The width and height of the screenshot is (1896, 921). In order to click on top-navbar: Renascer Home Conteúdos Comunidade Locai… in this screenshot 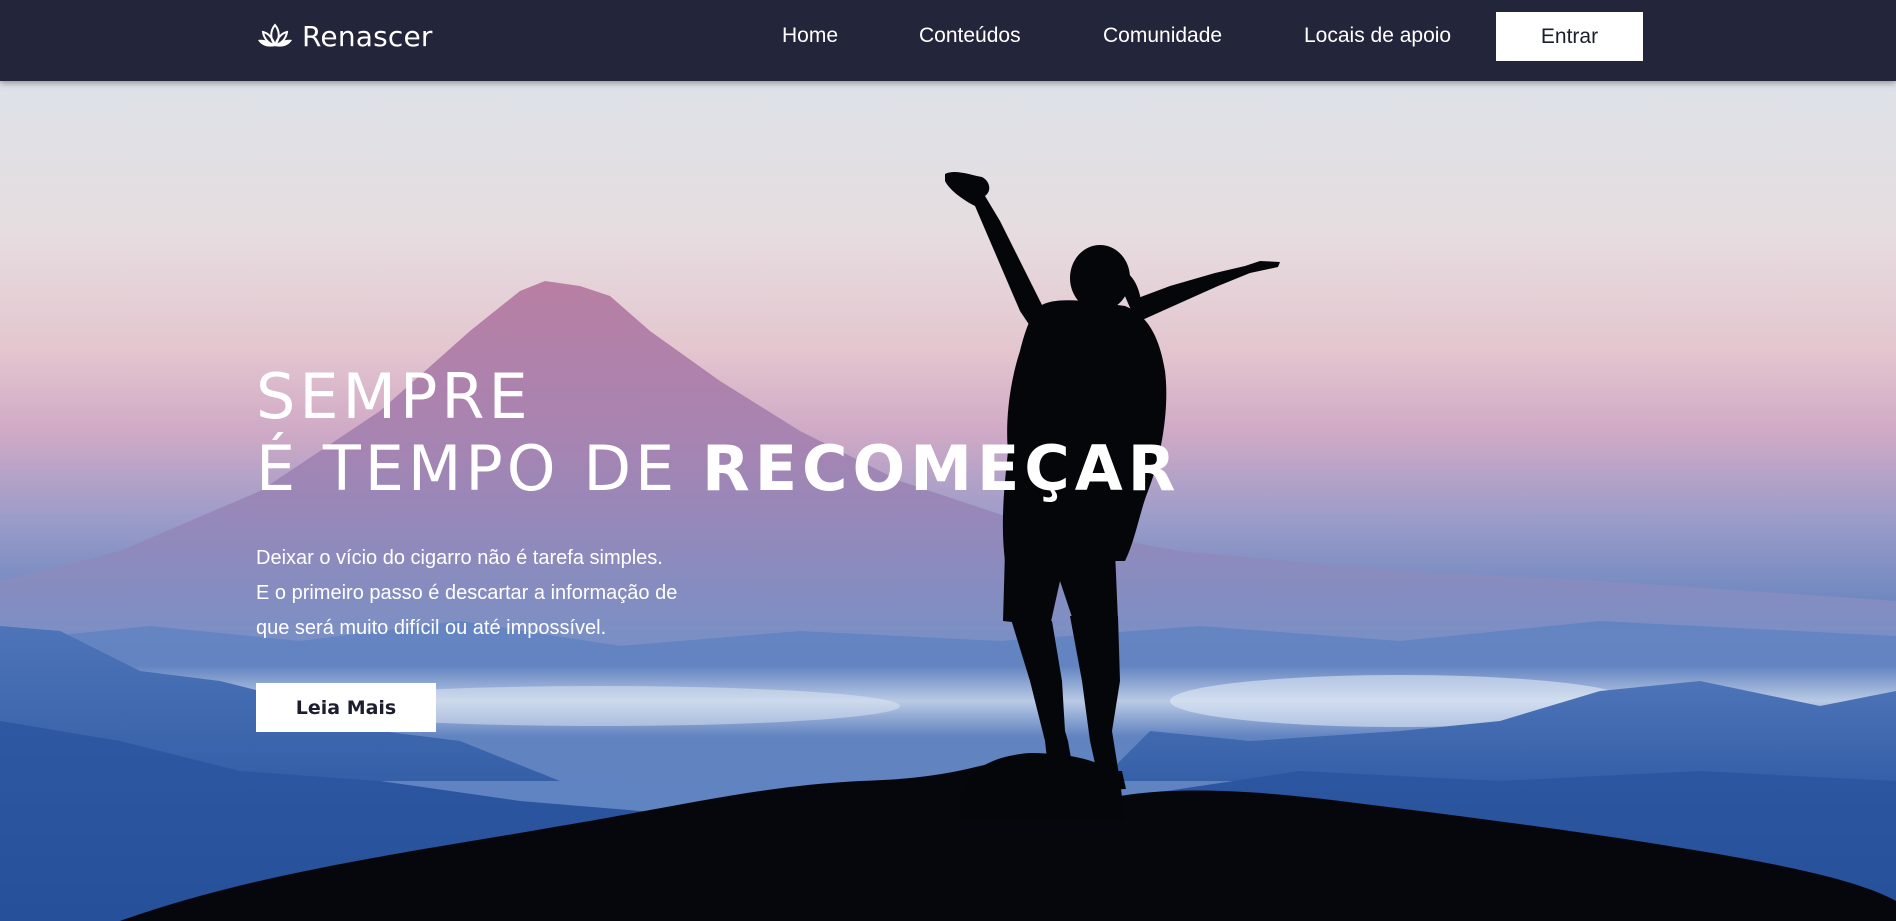, I will do `click(948, 40)`.